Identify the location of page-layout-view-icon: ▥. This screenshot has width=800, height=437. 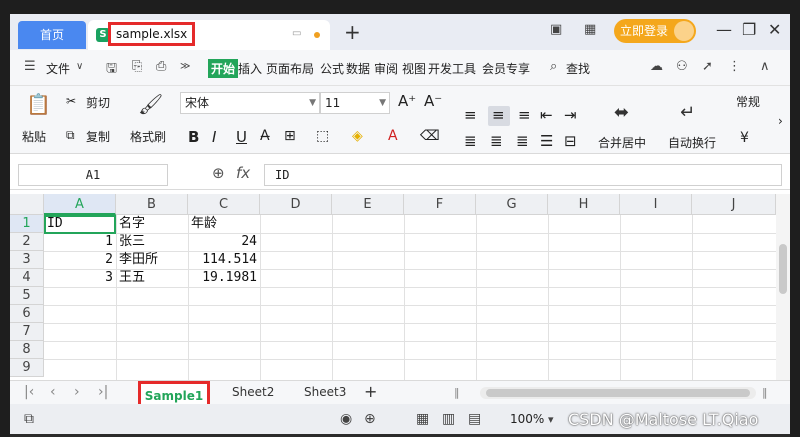
(448, 419).